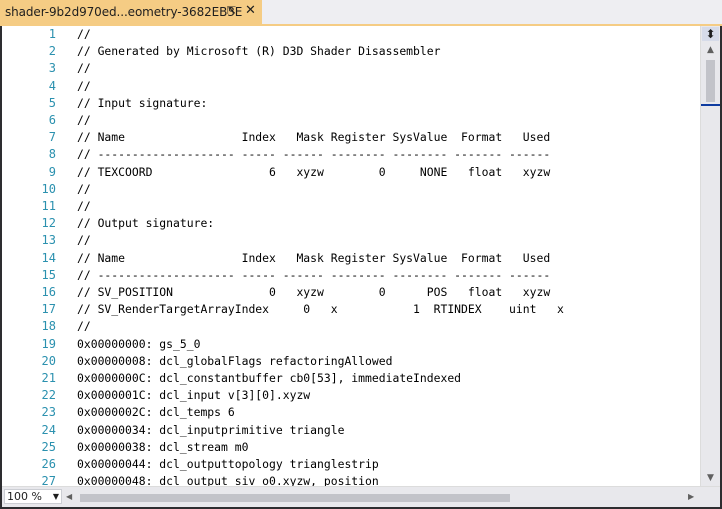  What do you see at coordinates (138, 344) in the screenshot?
I see `code-line: 0x00000000: gs_5_0` at bounding box center [138, 344].